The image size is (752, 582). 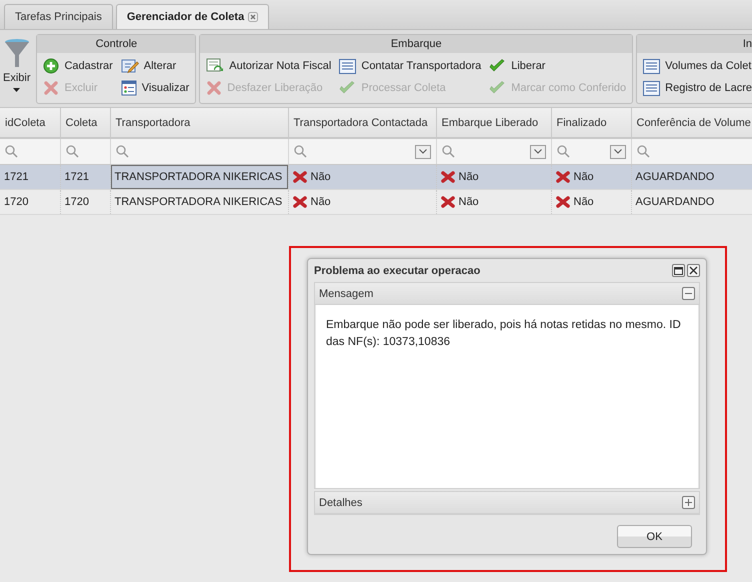 What do you see at coordinates (654, 536) in the screenshot?
I see `ok-button: OK` at bounding box center [654, 536].